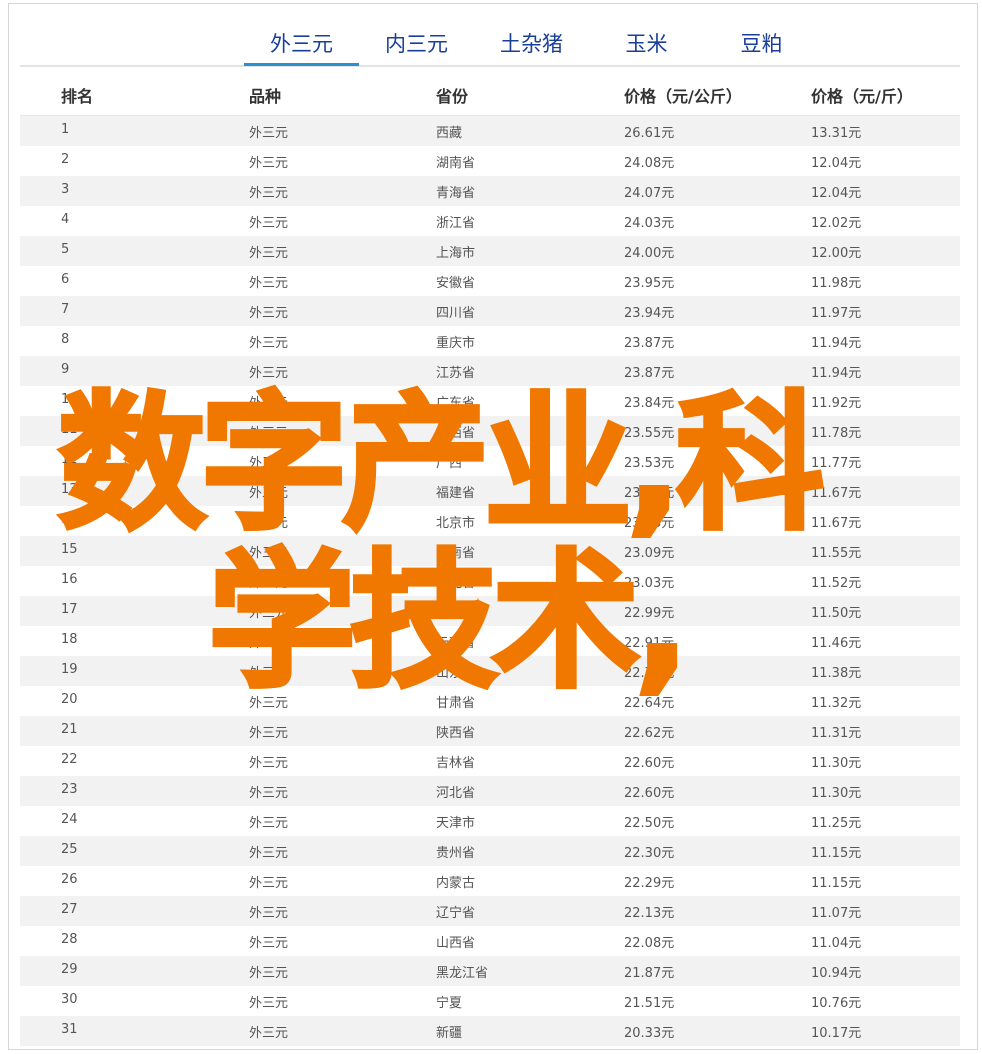 The image size is (982, 1054). I want to click on table-row: 24 外三元 天津市 22.50元 11.25元, so click(490, 821).